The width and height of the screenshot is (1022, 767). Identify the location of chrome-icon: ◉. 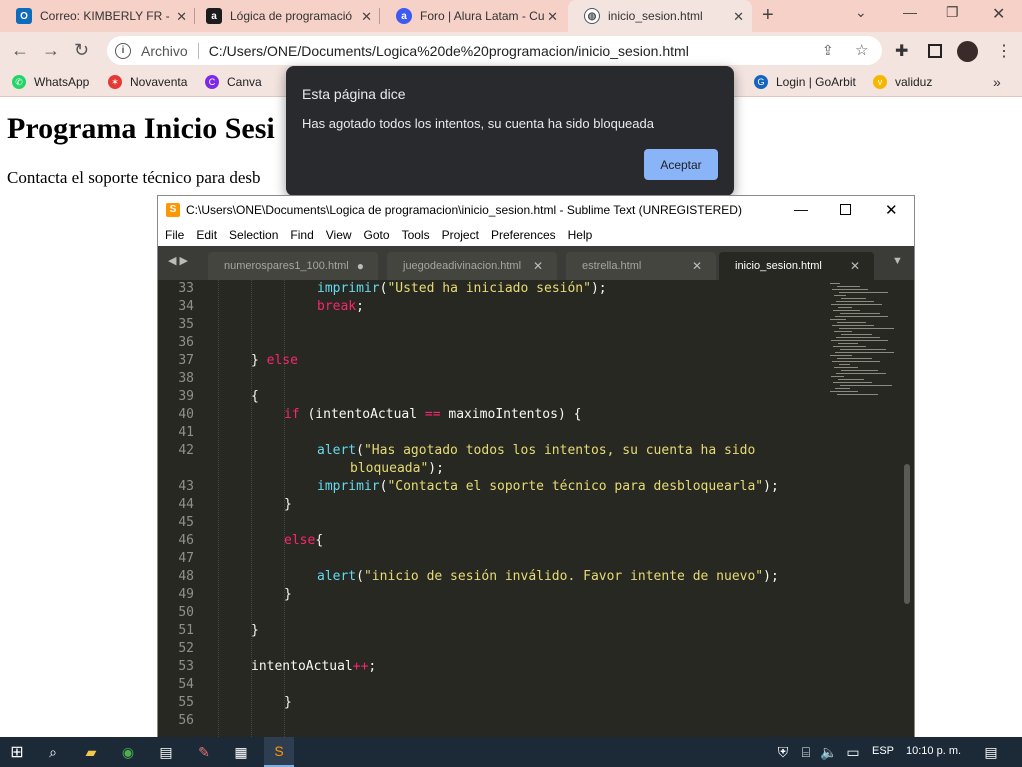
(128, 752).